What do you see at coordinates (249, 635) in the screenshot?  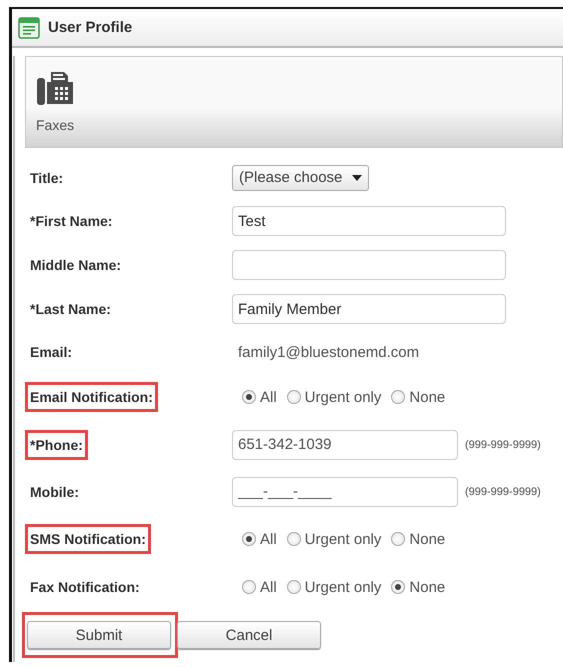 I see `form-button: Cancel` at bounding box center [249, 635].